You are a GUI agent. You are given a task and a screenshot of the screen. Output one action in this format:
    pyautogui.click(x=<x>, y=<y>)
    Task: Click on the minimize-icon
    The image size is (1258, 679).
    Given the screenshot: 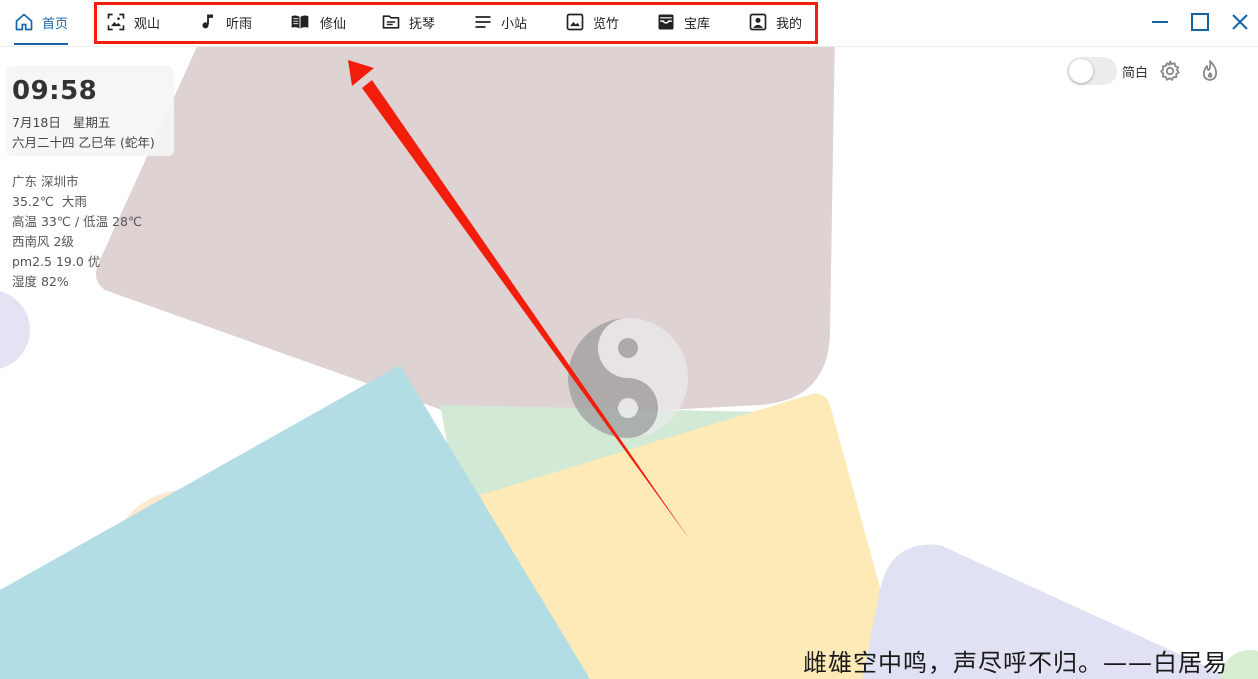 What is the action you would take?
    pyautogui.click(x=1160, y=22)
    